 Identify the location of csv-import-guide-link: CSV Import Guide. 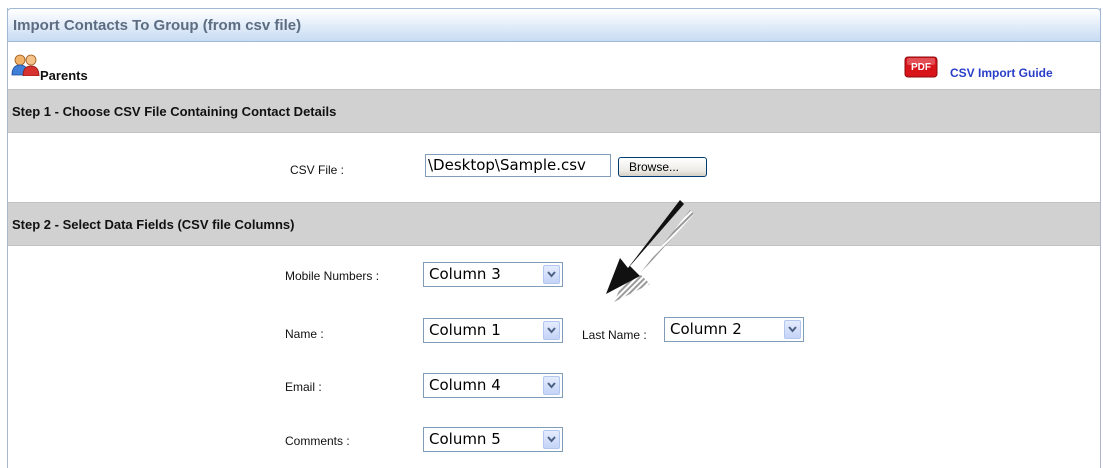
(1001, 73).